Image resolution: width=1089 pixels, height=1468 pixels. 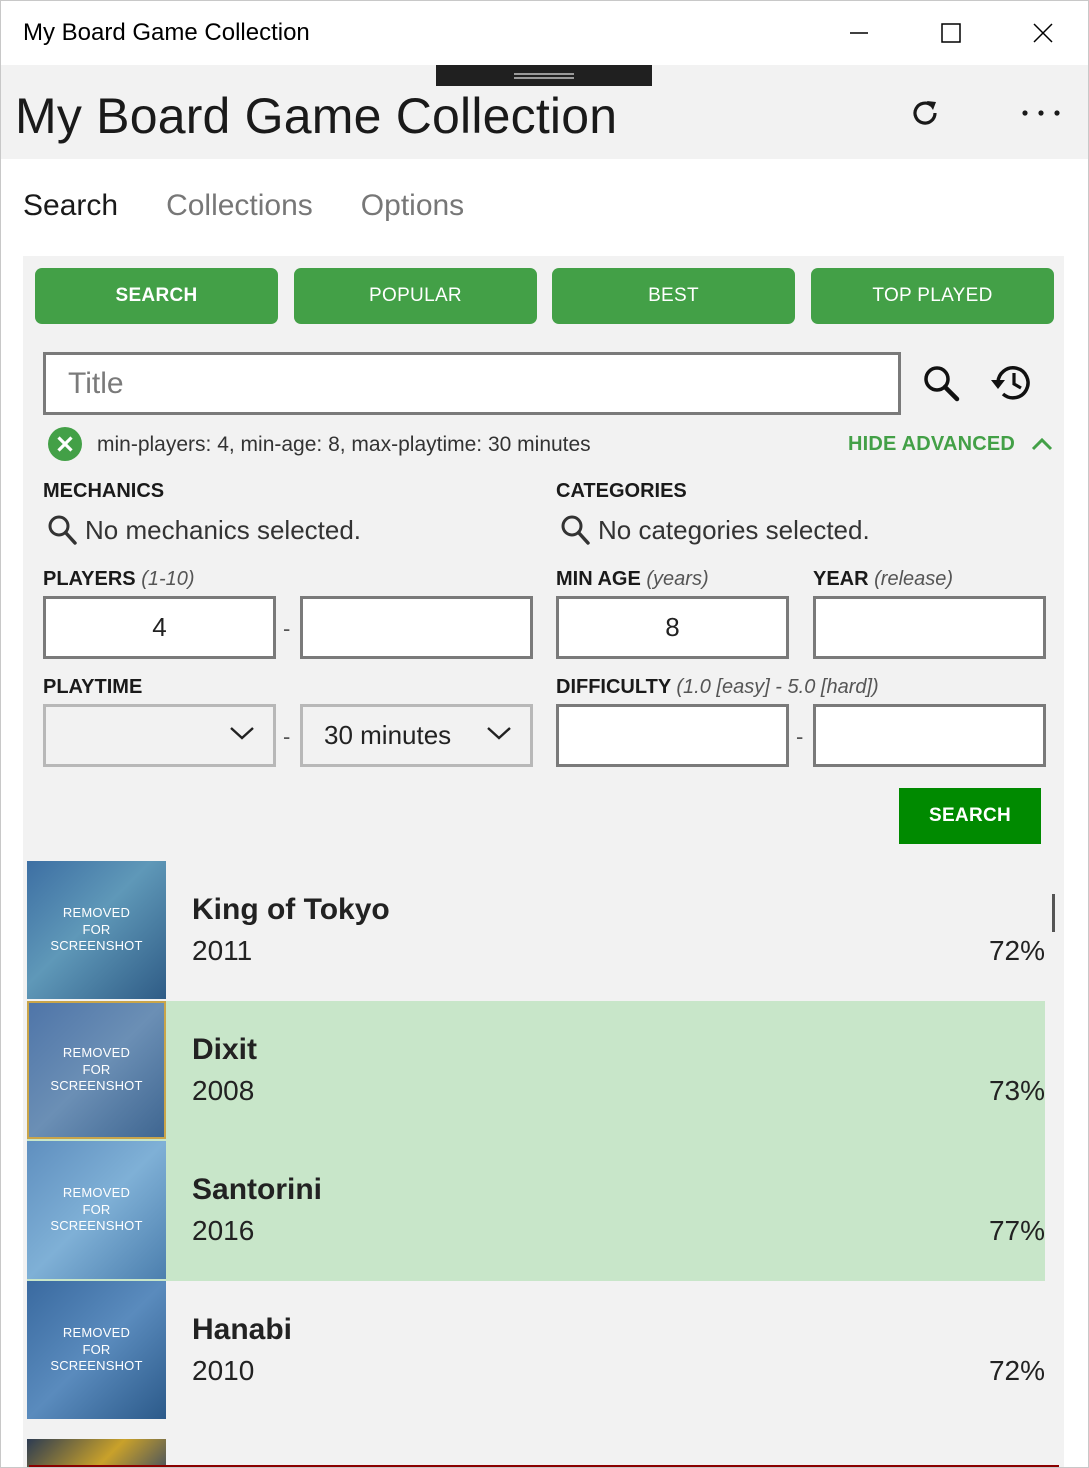 What do you see at coordinates (1016, 1230) in the screenshot?
I see `game-rating: 77%` at bounding box center [1016, 1230].